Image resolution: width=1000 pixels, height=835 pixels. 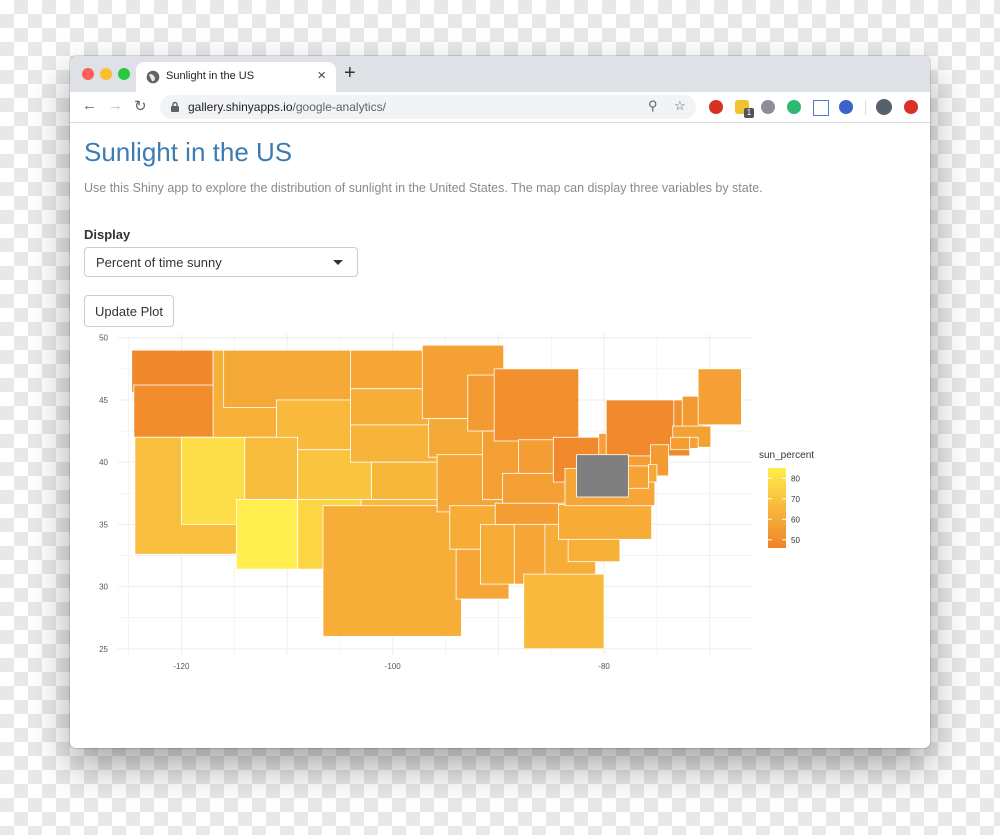 What do you see at coordinates (884, 107) in the screenshot?
I see `profile-avatar-icon` at bounding box center [884, 107].